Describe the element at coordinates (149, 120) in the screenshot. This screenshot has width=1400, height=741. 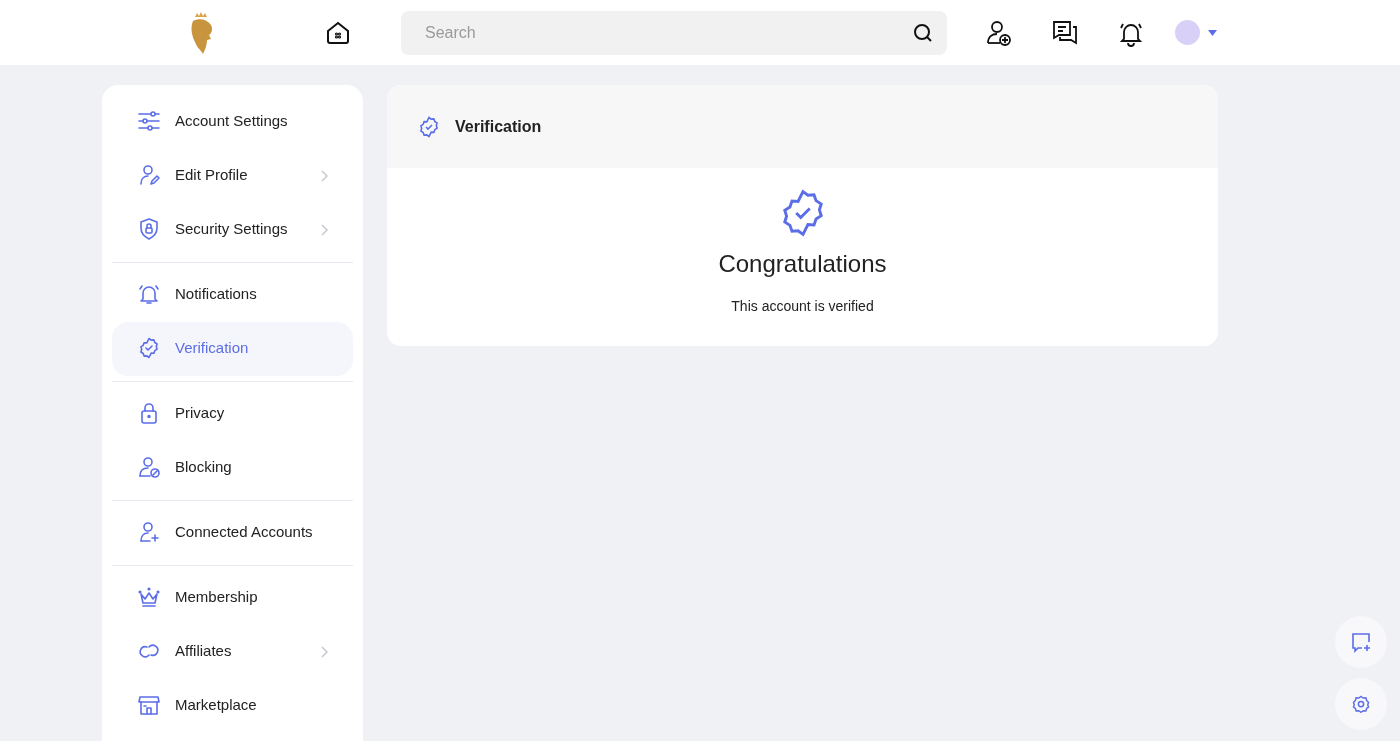
I see `sliders-icon` at that location.